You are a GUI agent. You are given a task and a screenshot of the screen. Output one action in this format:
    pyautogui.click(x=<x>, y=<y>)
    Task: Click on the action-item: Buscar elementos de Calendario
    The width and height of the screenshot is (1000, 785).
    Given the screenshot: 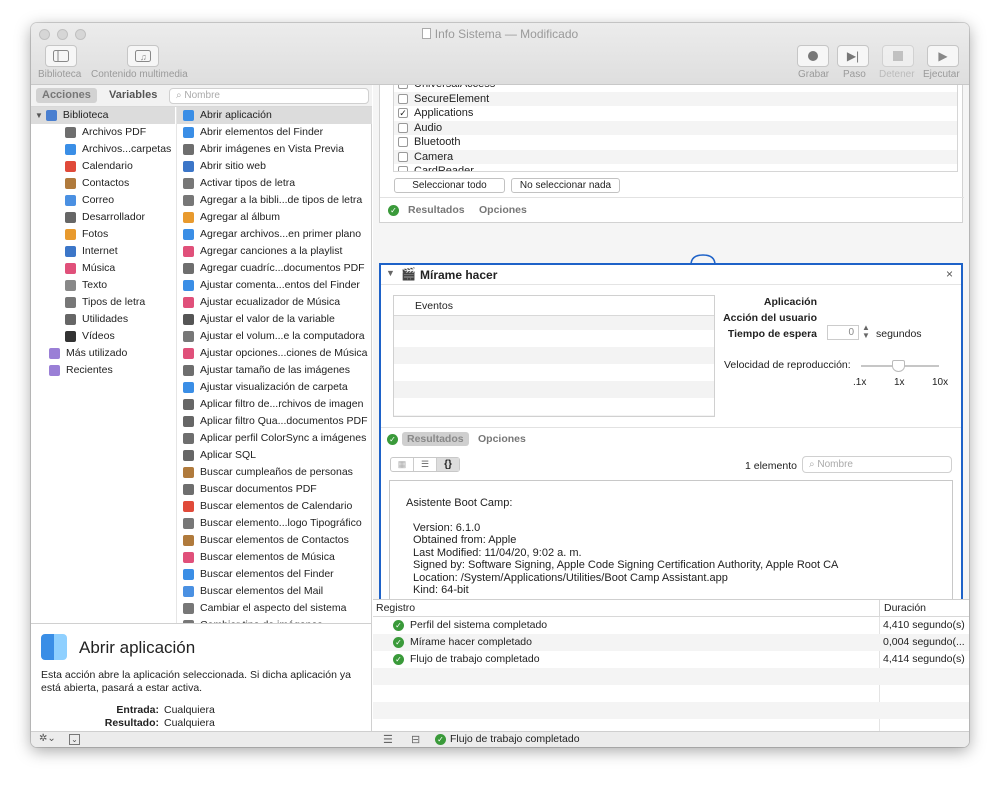 What is the action you would take?
    pyautogui.click(x=274, y=506)
    